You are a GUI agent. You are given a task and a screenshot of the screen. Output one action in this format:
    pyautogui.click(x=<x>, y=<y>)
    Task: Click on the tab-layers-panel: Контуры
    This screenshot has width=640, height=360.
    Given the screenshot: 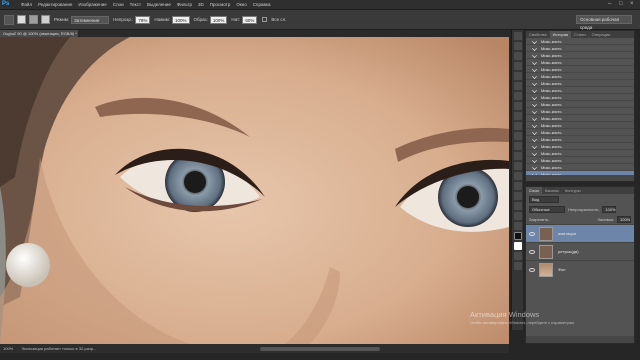 What is the action you would take?
    pyautogui.click(x=573, y=190)
    